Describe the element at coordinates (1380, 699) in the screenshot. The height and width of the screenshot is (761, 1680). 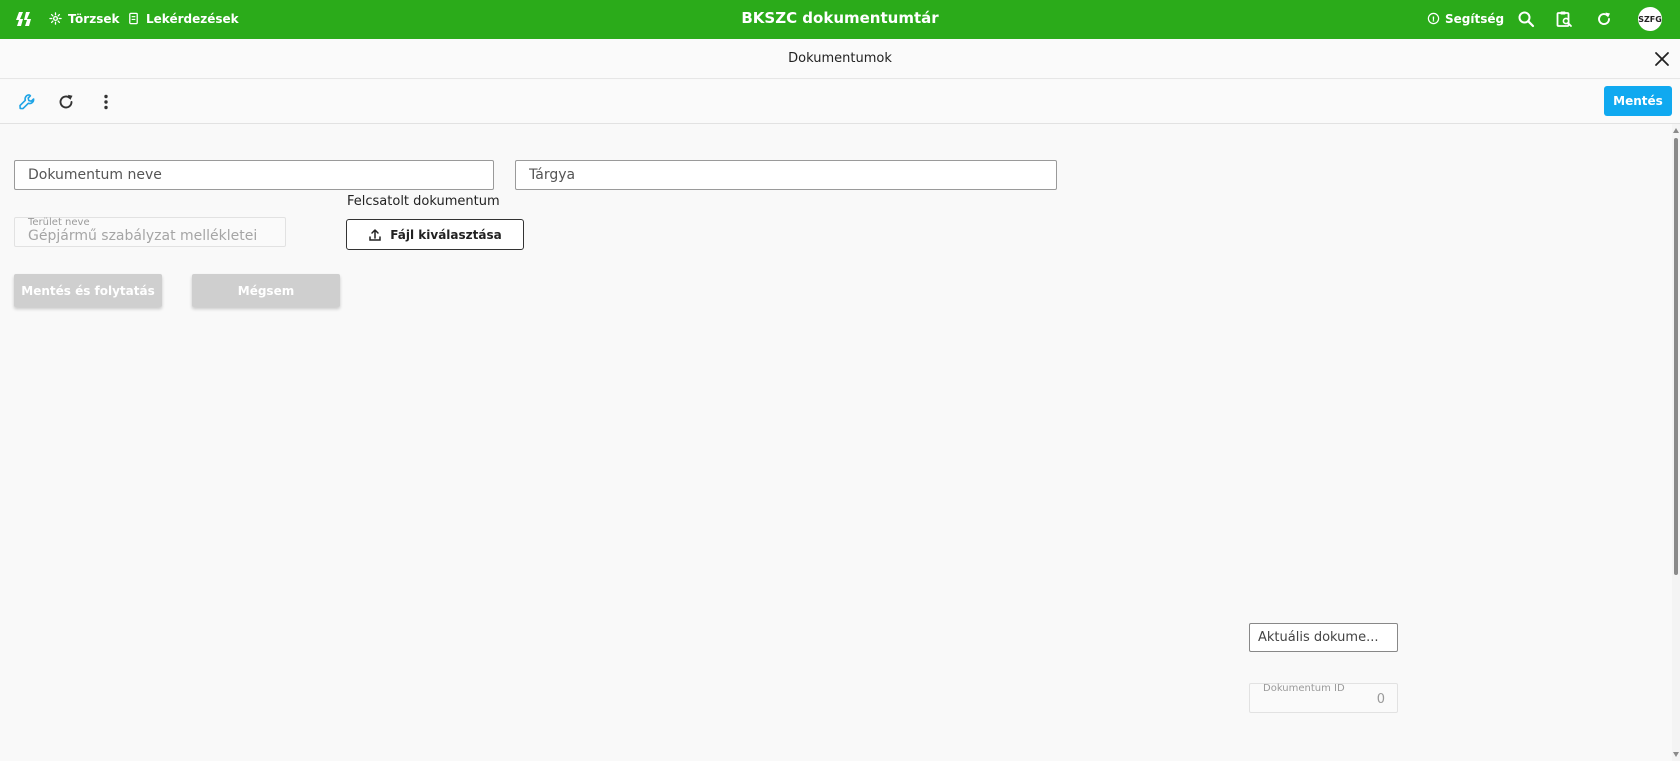
I see `document-id-value: 0` at that location.